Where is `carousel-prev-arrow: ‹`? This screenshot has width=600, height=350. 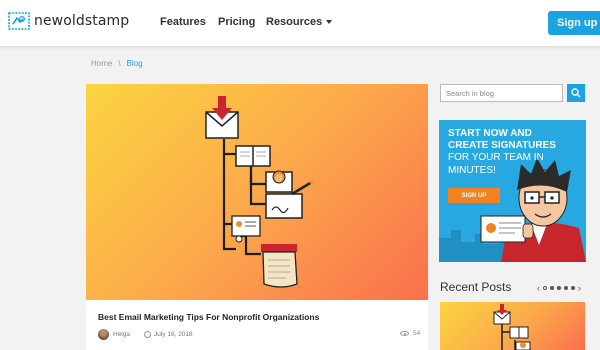
carousel-prev-arrow: ‹ is located at coordinates (538, 288).